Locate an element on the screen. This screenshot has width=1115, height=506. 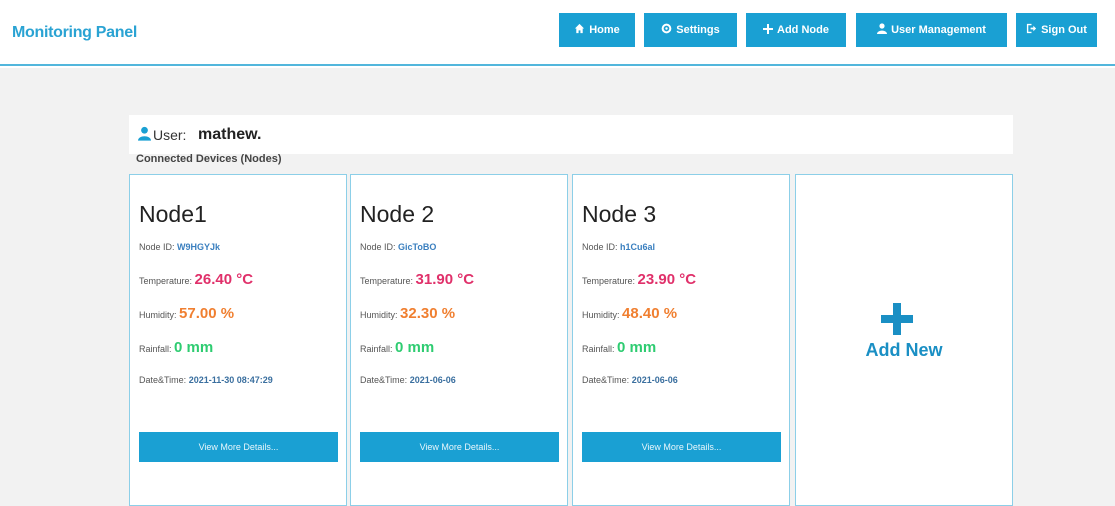
add-node-label: Add Node is located at coordinates (803, 30).